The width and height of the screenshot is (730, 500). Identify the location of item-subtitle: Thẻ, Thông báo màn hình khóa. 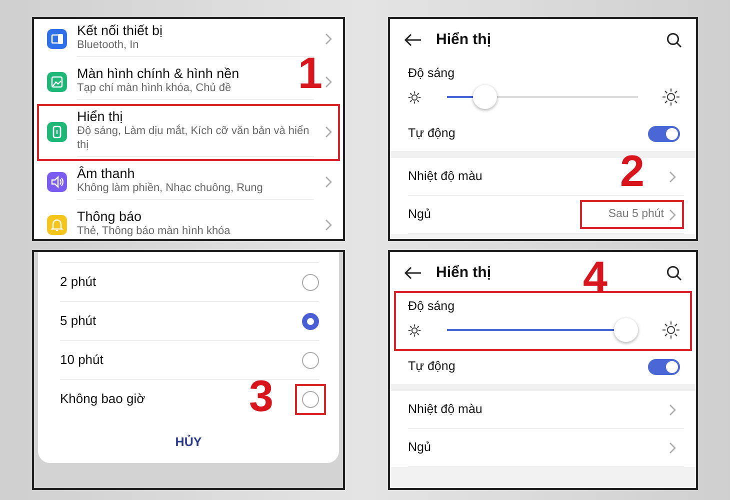
(153, 231).